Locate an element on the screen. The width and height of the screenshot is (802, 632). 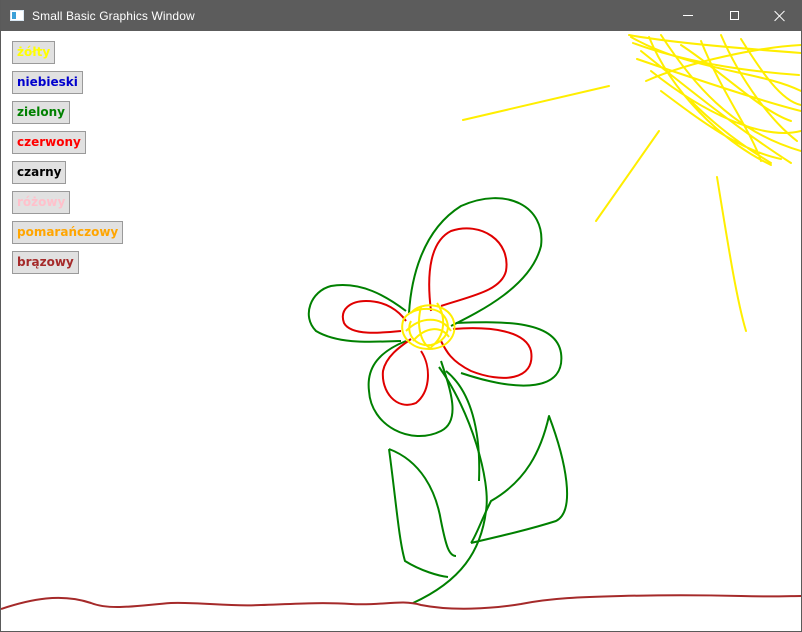
flower-outer-petals is located at coordinates (435, 317).